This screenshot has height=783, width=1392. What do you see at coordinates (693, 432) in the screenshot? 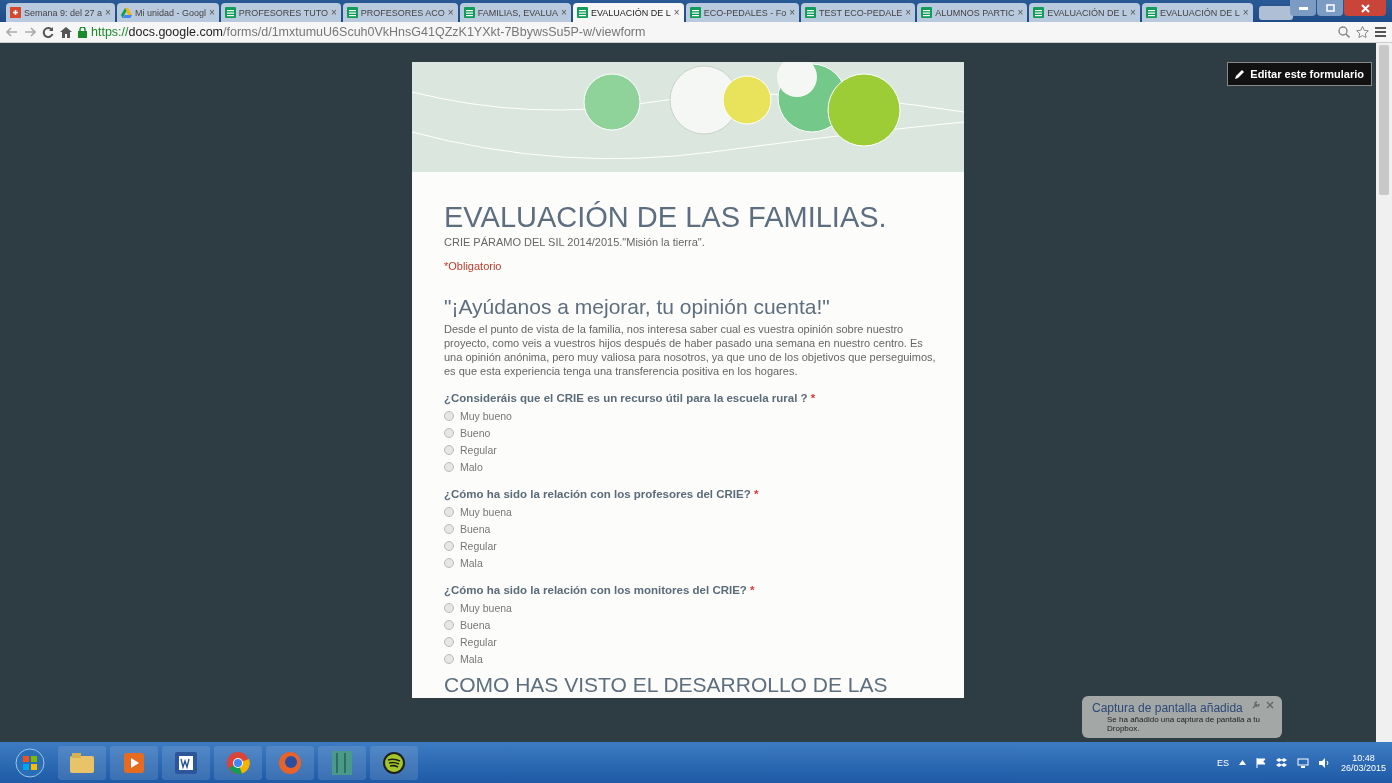
I see `radio-option: Bueno` at bounding box center [693, 432].